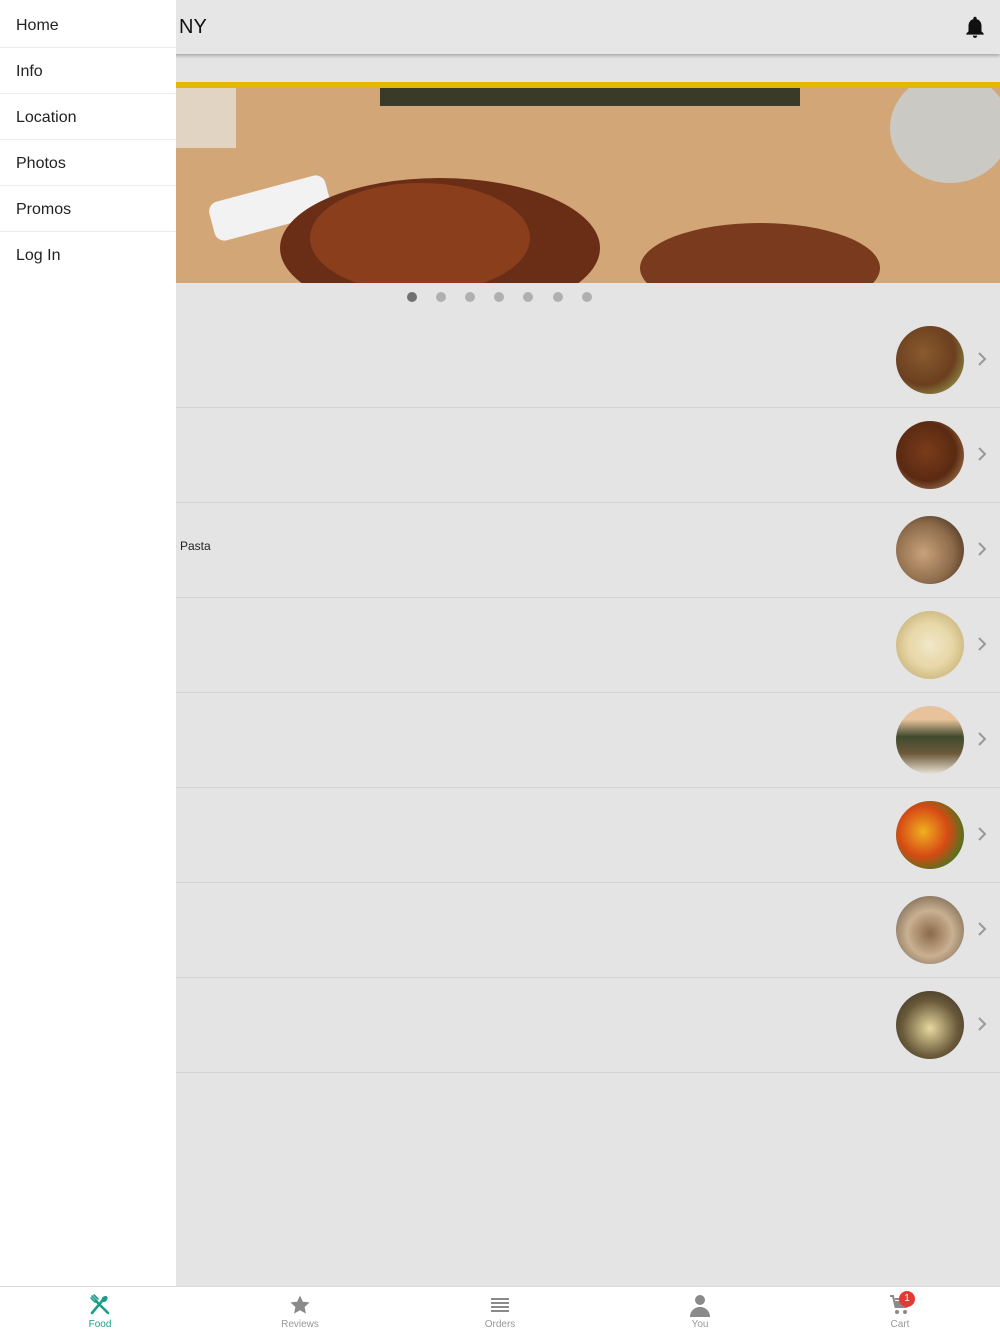 This screenshot has width=1000, height=1335. What do you see at coordinates (41, 163) in the screenshot?
I see `drawer-item-label: Photos` at bounding box center [41, 163].